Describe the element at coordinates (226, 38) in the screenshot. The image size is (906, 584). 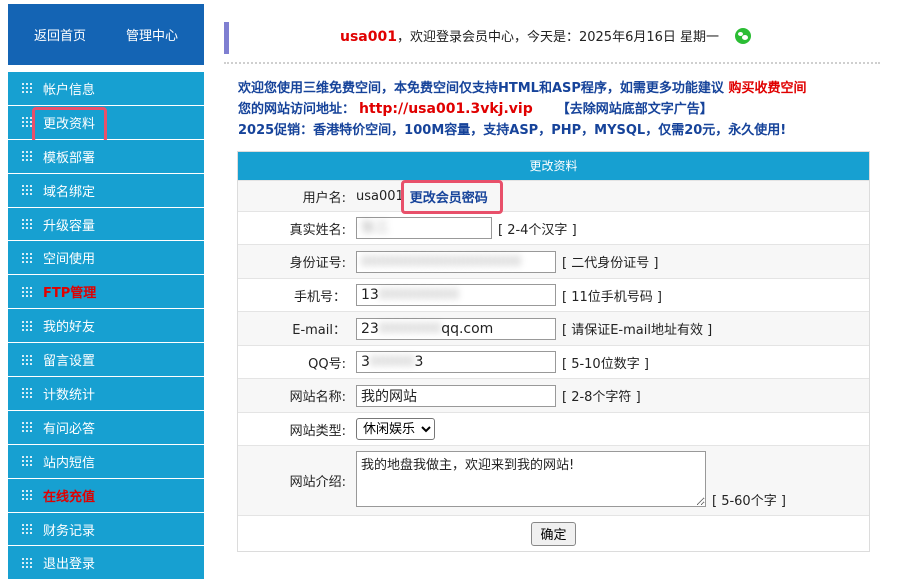
I see `accent-bar` at that location.